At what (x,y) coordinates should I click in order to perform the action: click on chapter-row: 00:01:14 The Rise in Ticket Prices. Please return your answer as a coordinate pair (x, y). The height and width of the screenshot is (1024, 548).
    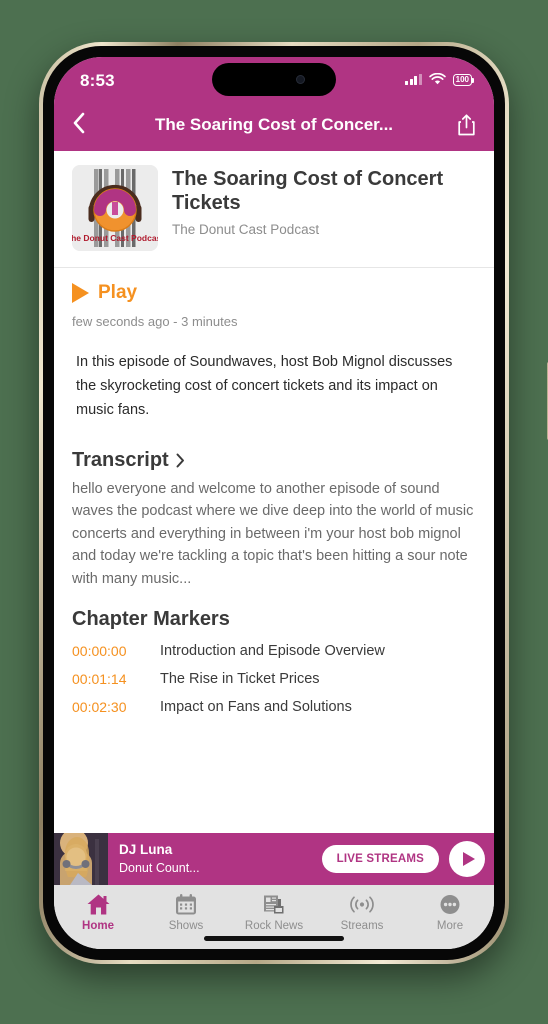
    Looking at the image, I should click on (274, 679).